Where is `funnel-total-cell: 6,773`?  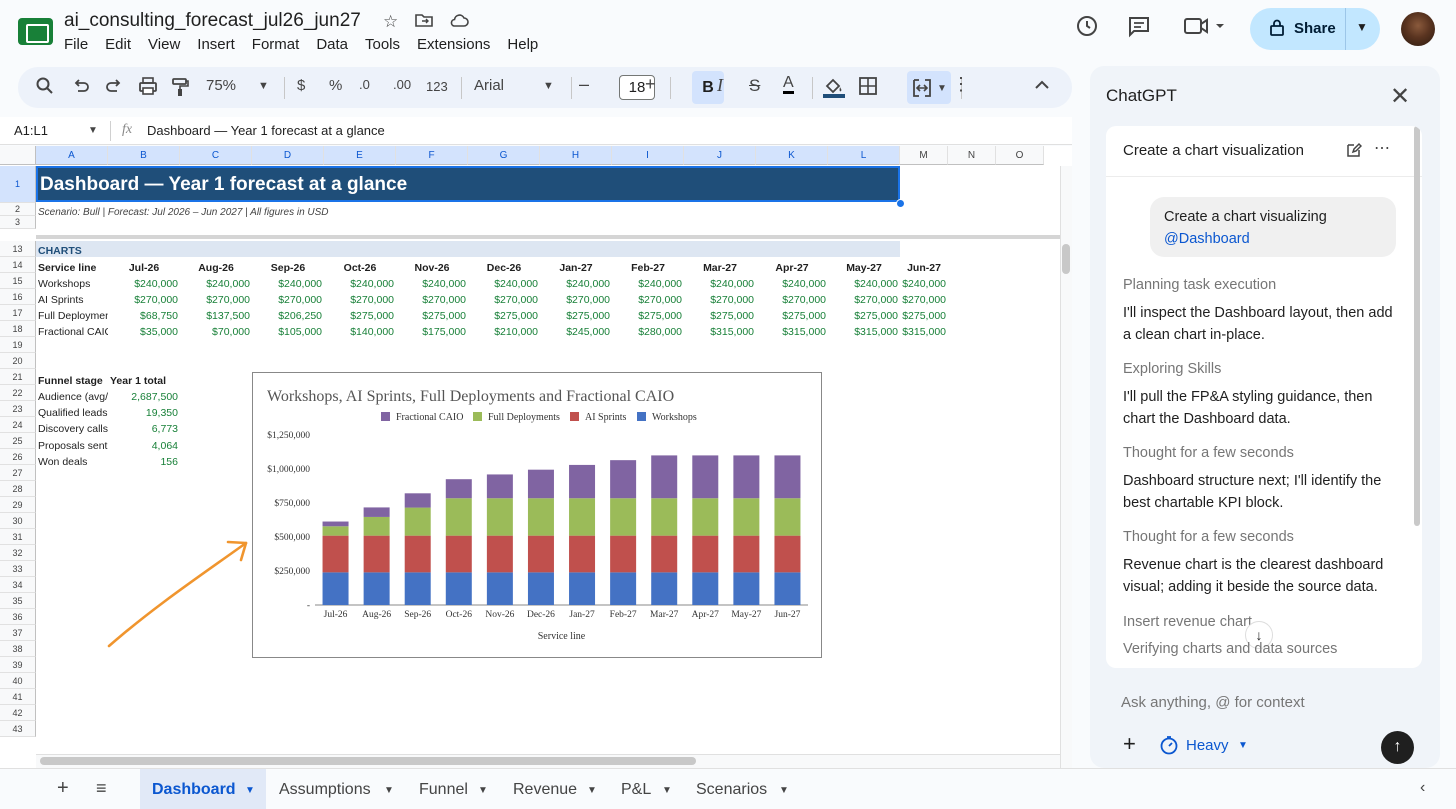
funnel-total-cell: 6,773 is located at coordinates (144, 429).